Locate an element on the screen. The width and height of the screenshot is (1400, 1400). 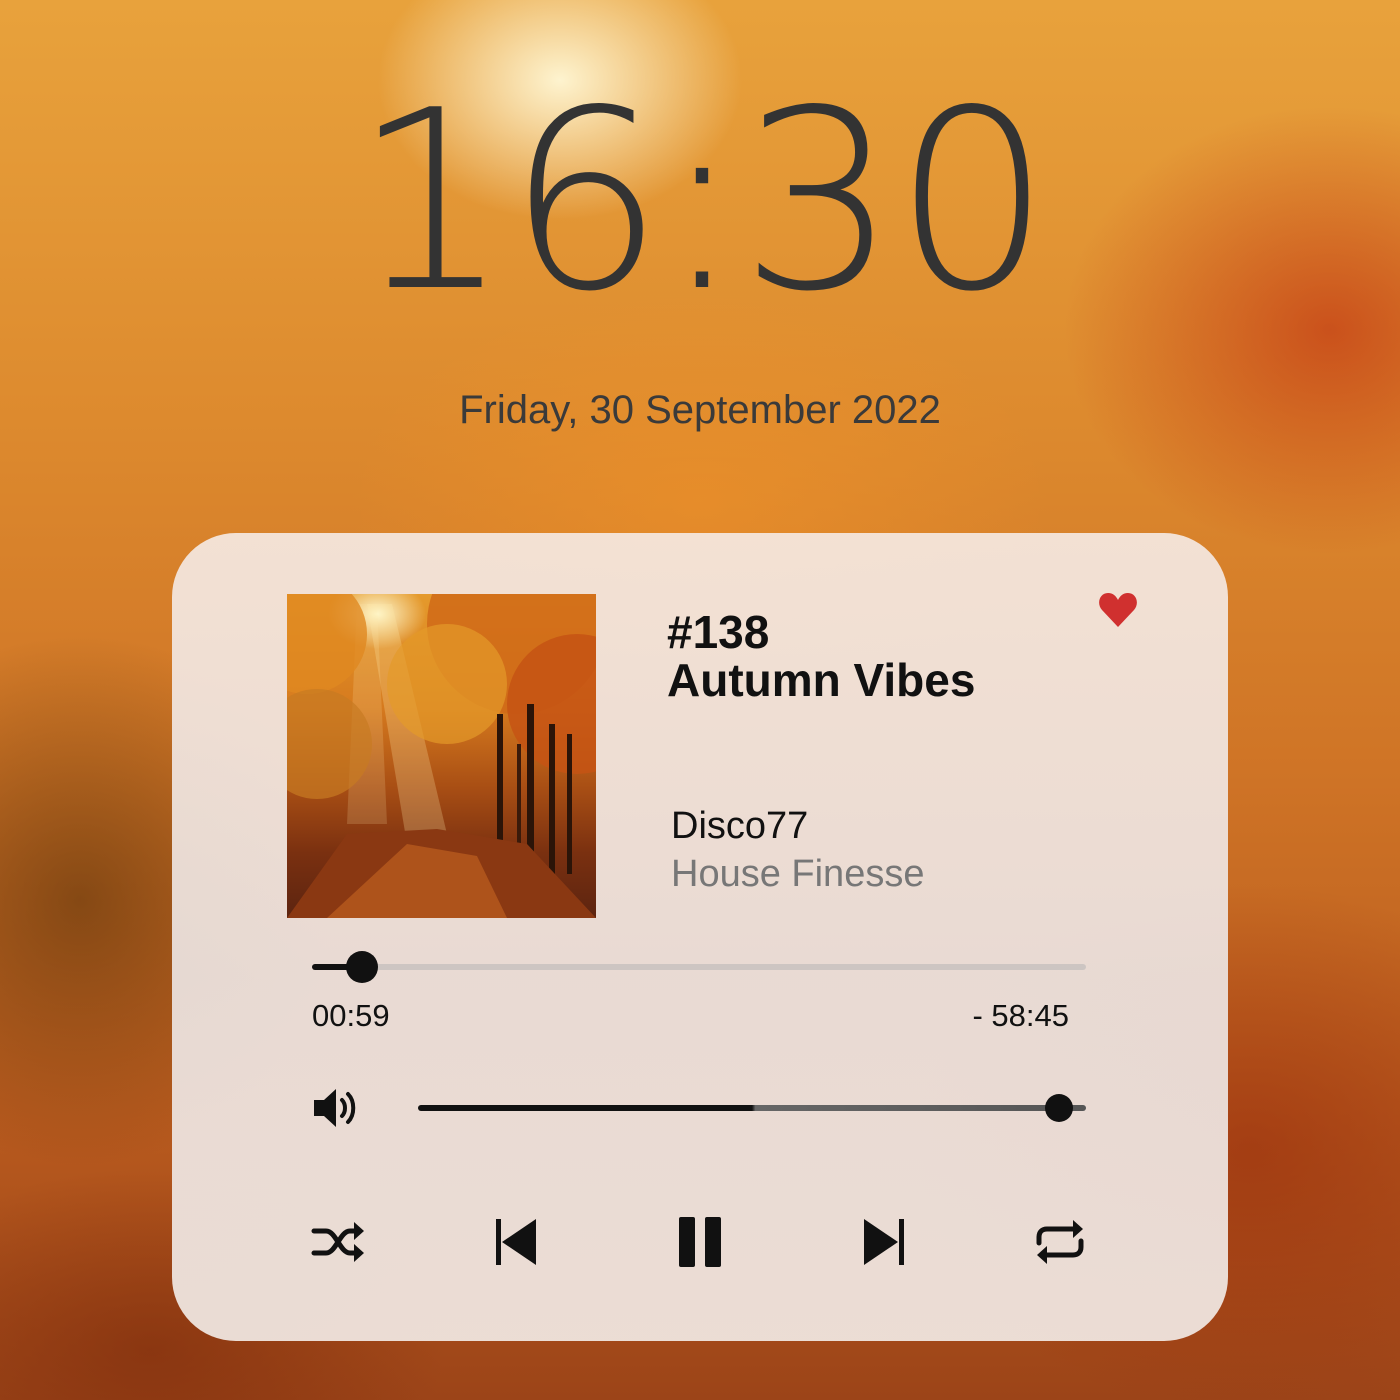
repeat-button is located at coordinates (1060, 1242).